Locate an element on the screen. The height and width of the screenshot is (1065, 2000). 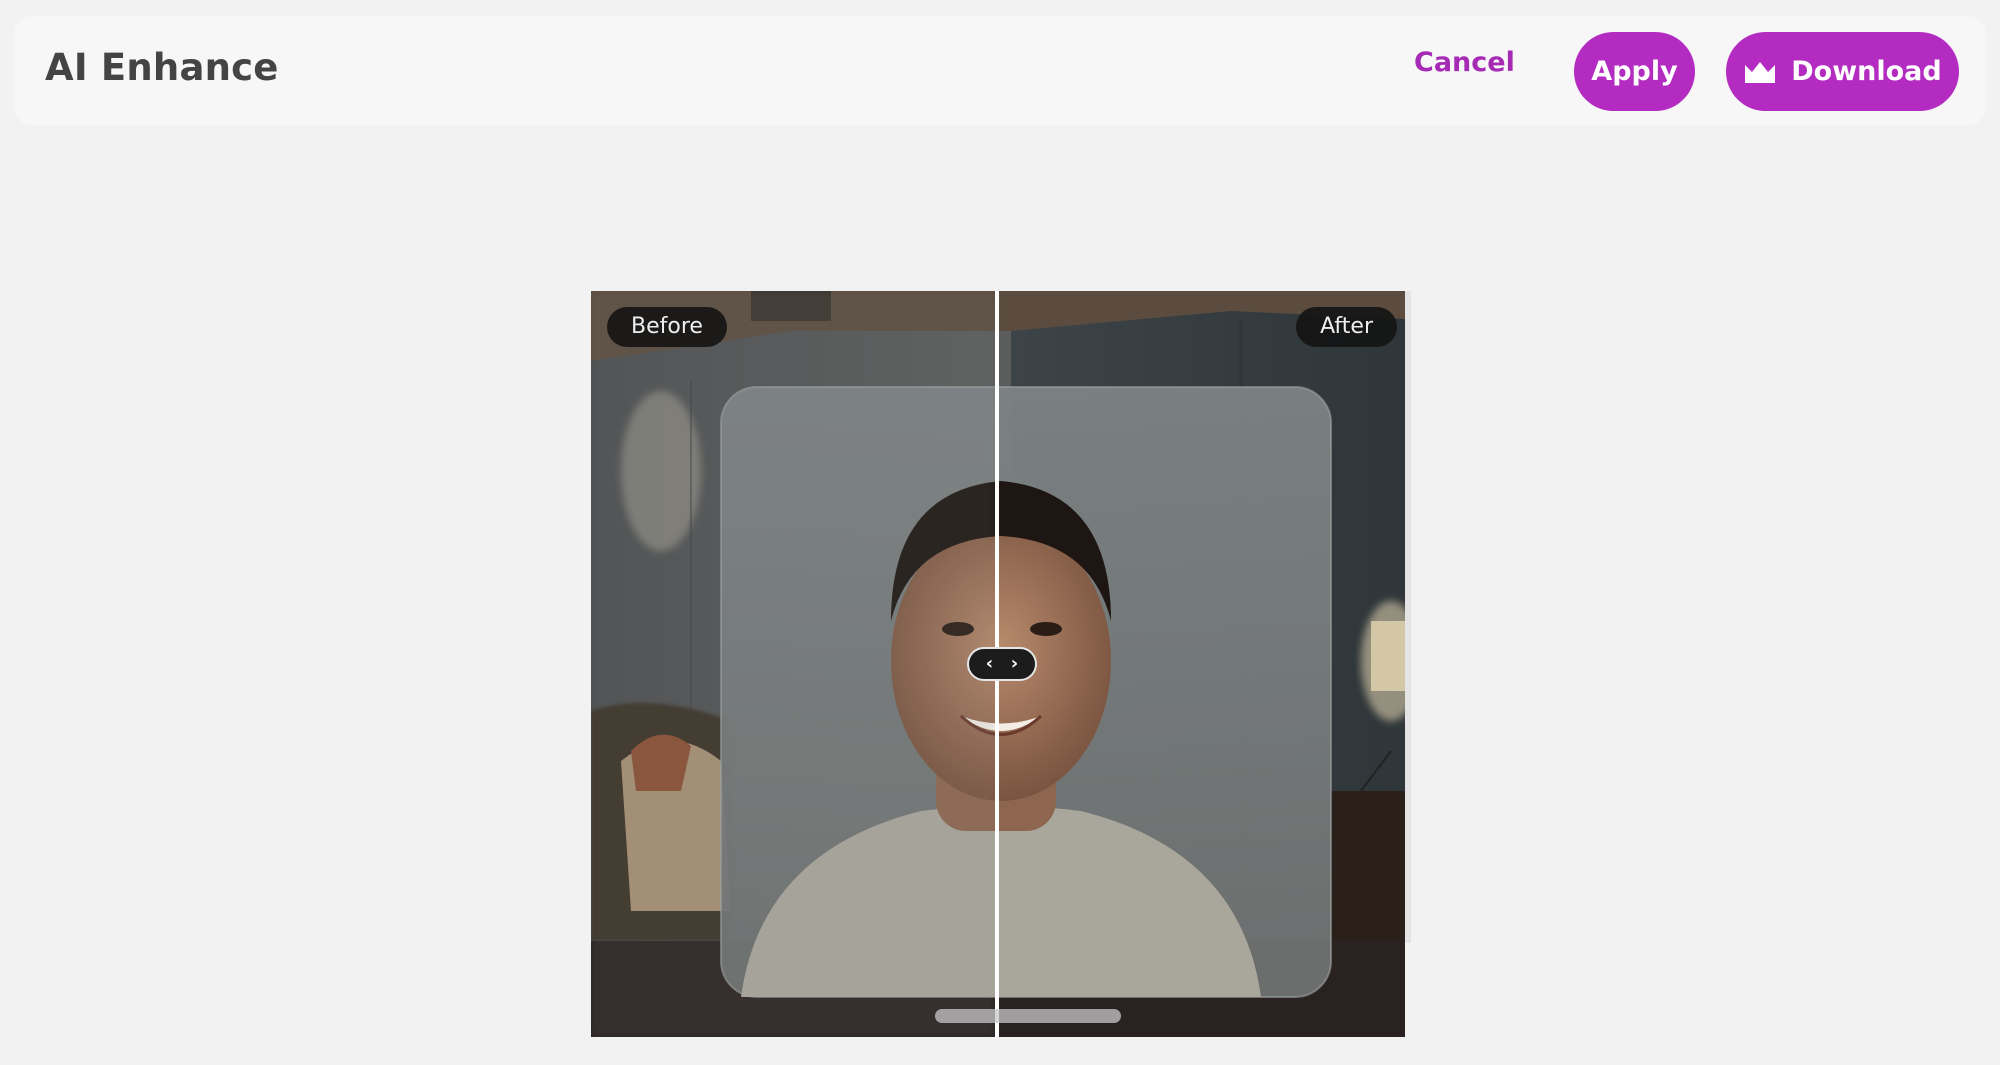
top-bar: AI Enhance Cancel Apply Download is located at coordinates (1000, 70).